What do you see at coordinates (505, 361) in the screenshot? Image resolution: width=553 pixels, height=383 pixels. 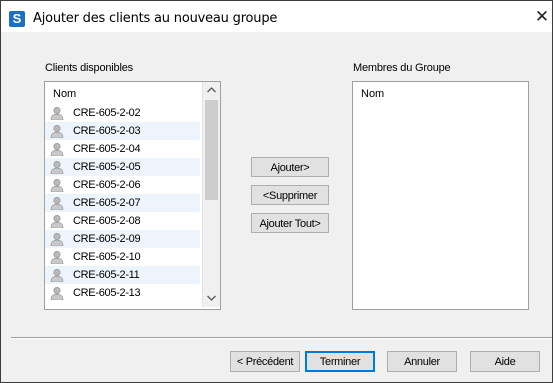 I see `help-button: Aide` at bounding box center [505, 361].